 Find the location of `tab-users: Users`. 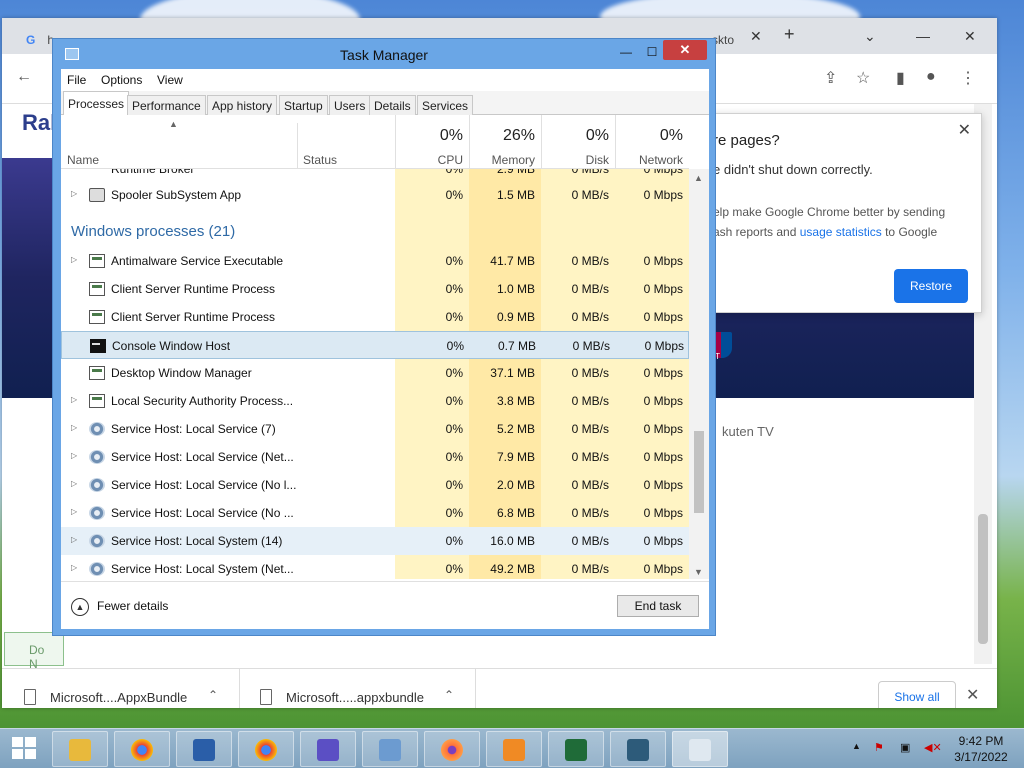

tab-users: Users is located at coordinates (350, 105).